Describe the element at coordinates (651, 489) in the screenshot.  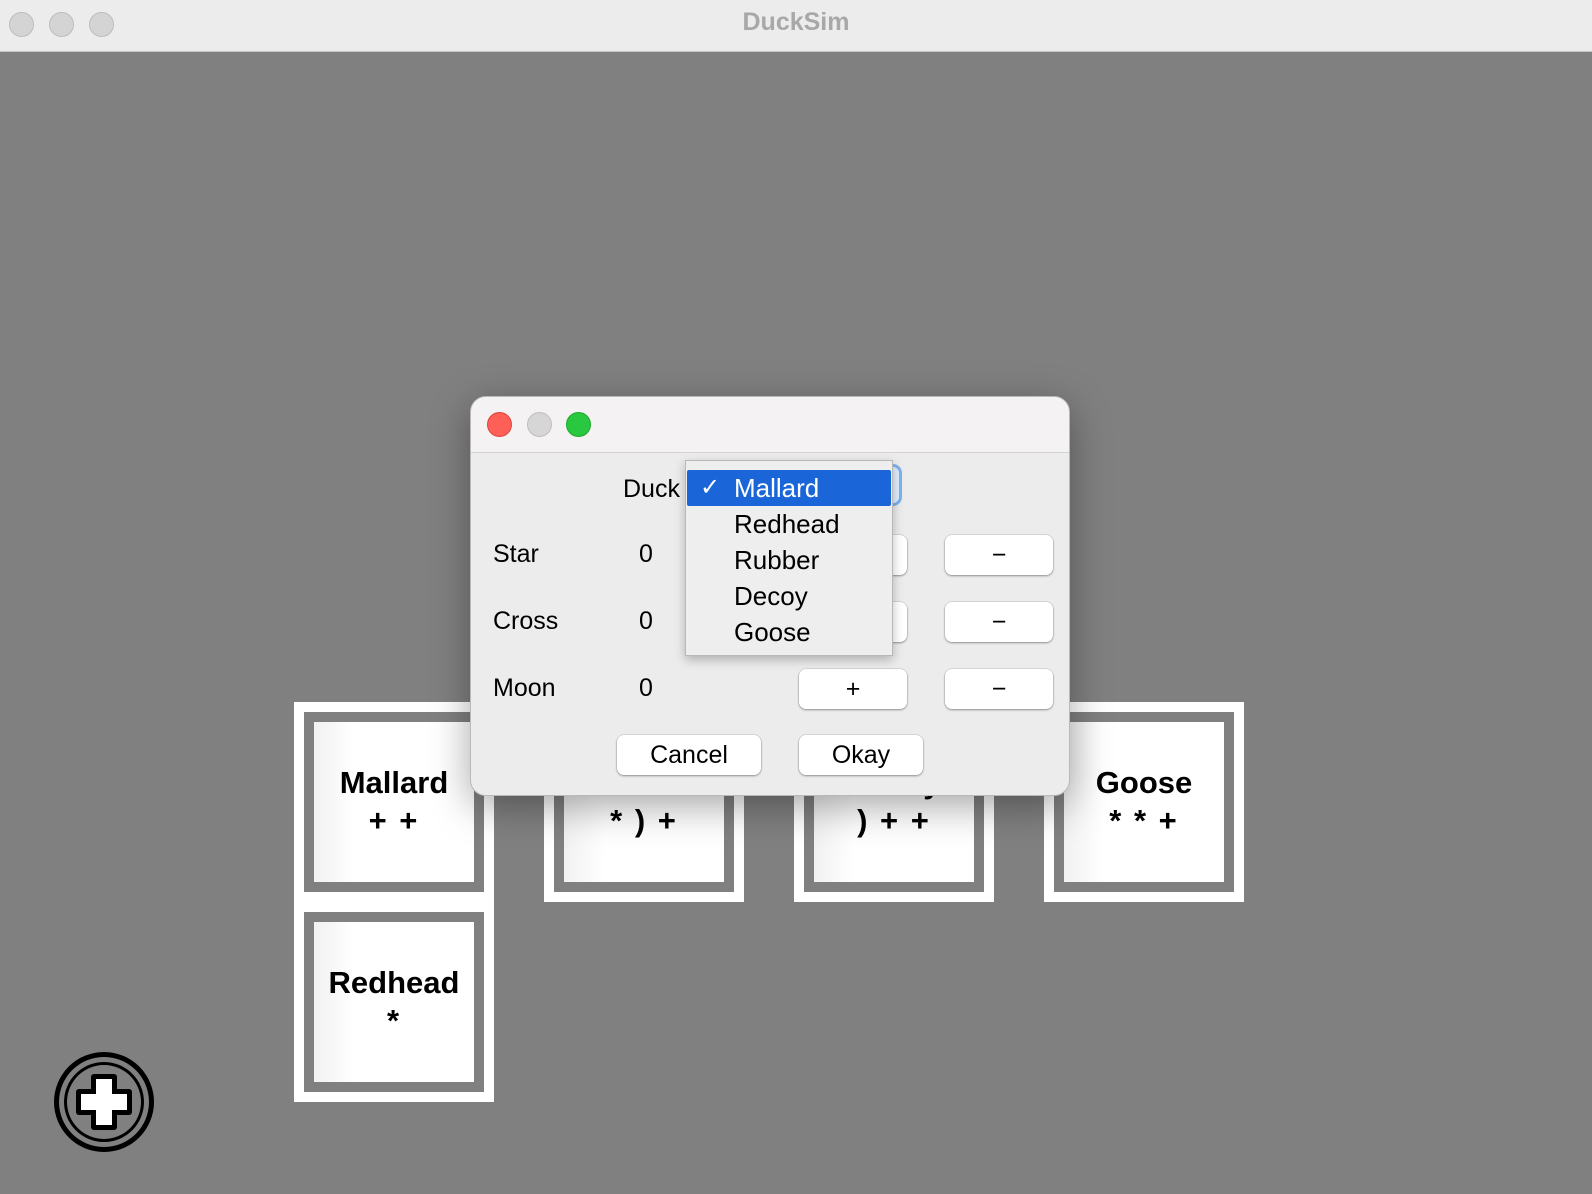
I see `duck-label: Duck` at that location.